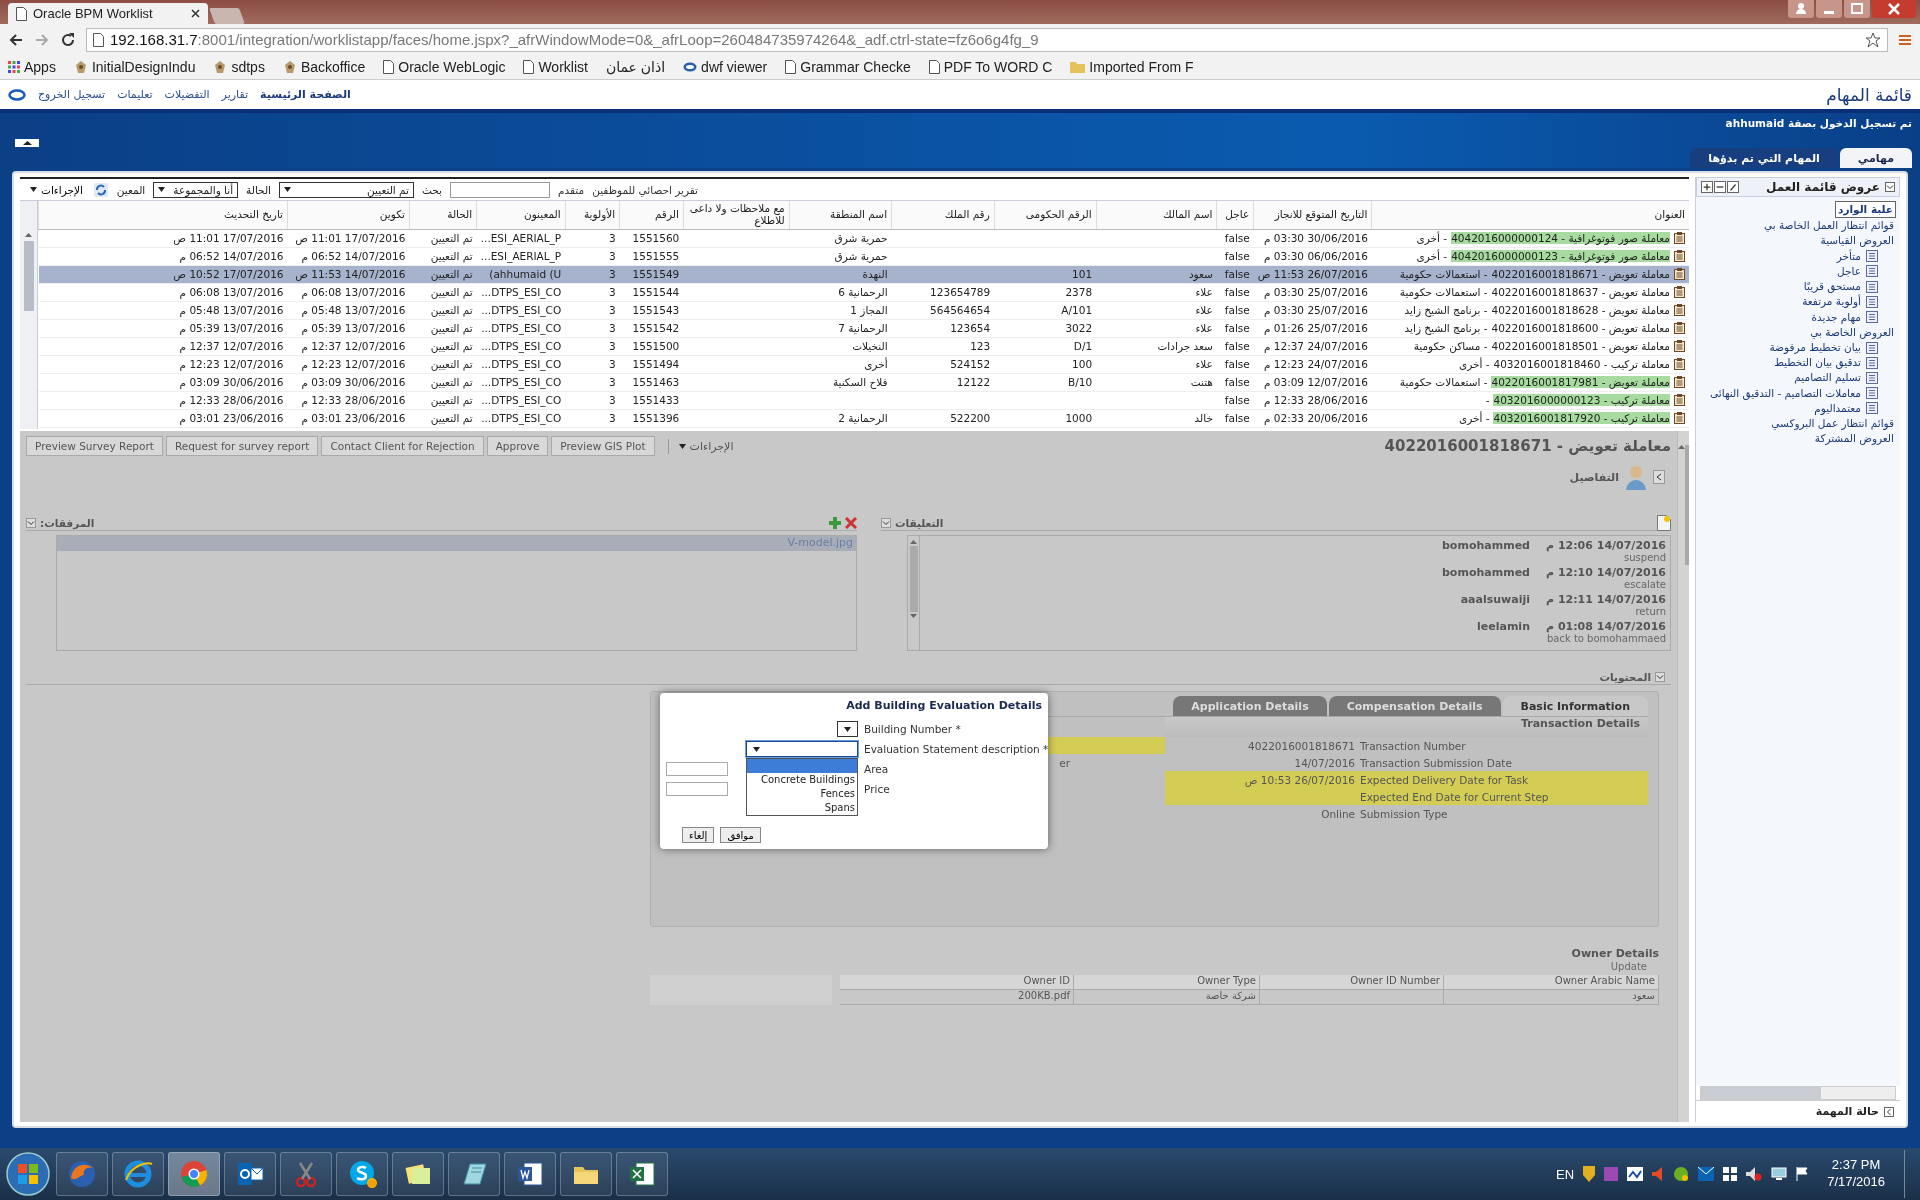 The height and width of the screenshot is (1200, 1920). What do you see at coordinates (1815, 347) in the screenshot?
I see `sidebar-item: بيان تخطيط مرفوضة` at bounding box center [1815, 347].